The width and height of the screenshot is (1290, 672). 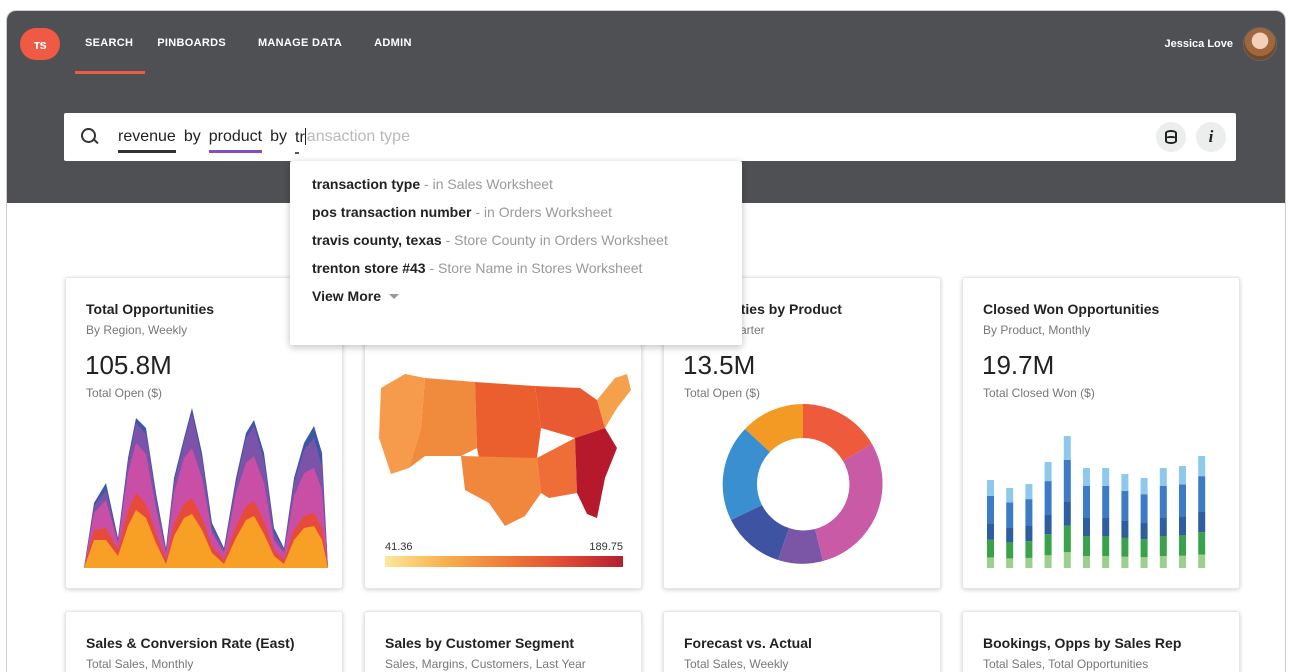 What do you see at coordinates (527, 296) in the screenshot?
I see `view-more-button: View More` at bounding box center [527, 296].